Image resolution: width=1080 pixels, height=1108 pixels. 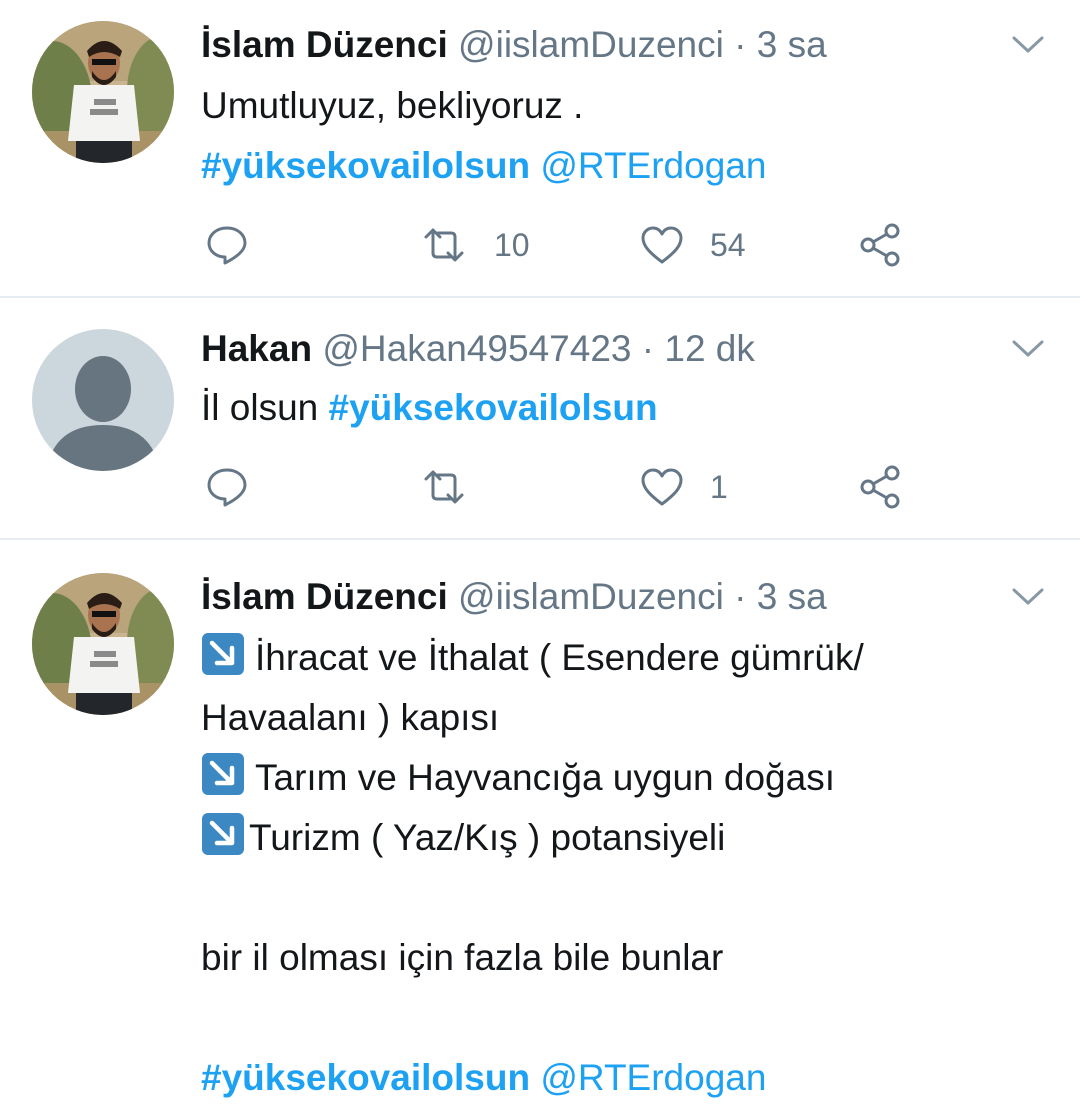 I want to click on author-handle: @Hakan49547423, so click(x=476, y=348).